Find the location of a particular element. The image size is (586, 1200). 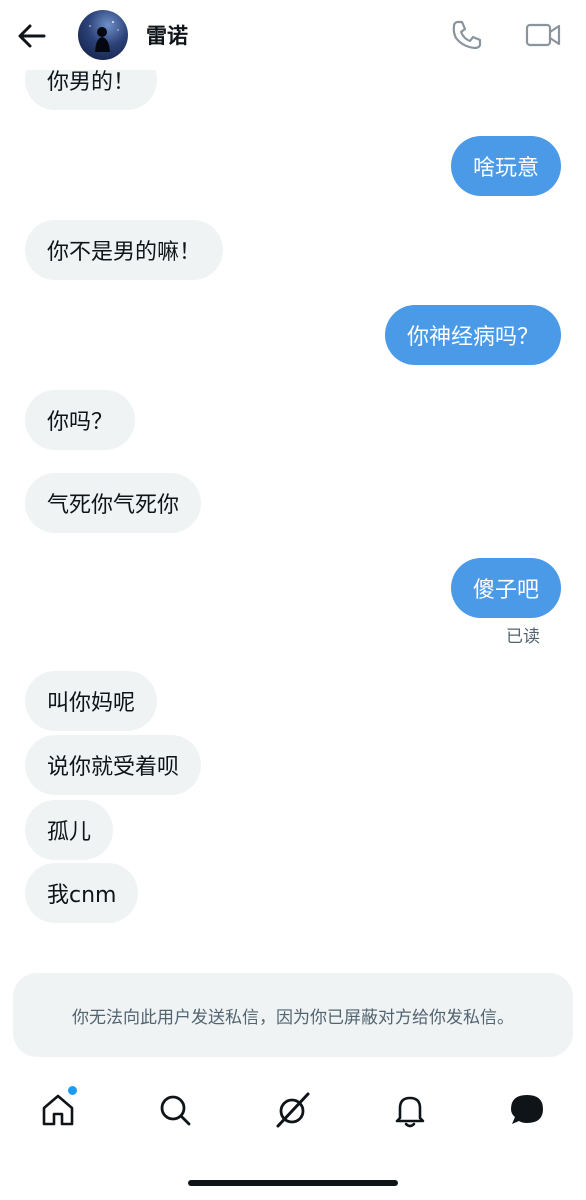

incoming-message: 孤儿 is located at coordinates (69, 830).